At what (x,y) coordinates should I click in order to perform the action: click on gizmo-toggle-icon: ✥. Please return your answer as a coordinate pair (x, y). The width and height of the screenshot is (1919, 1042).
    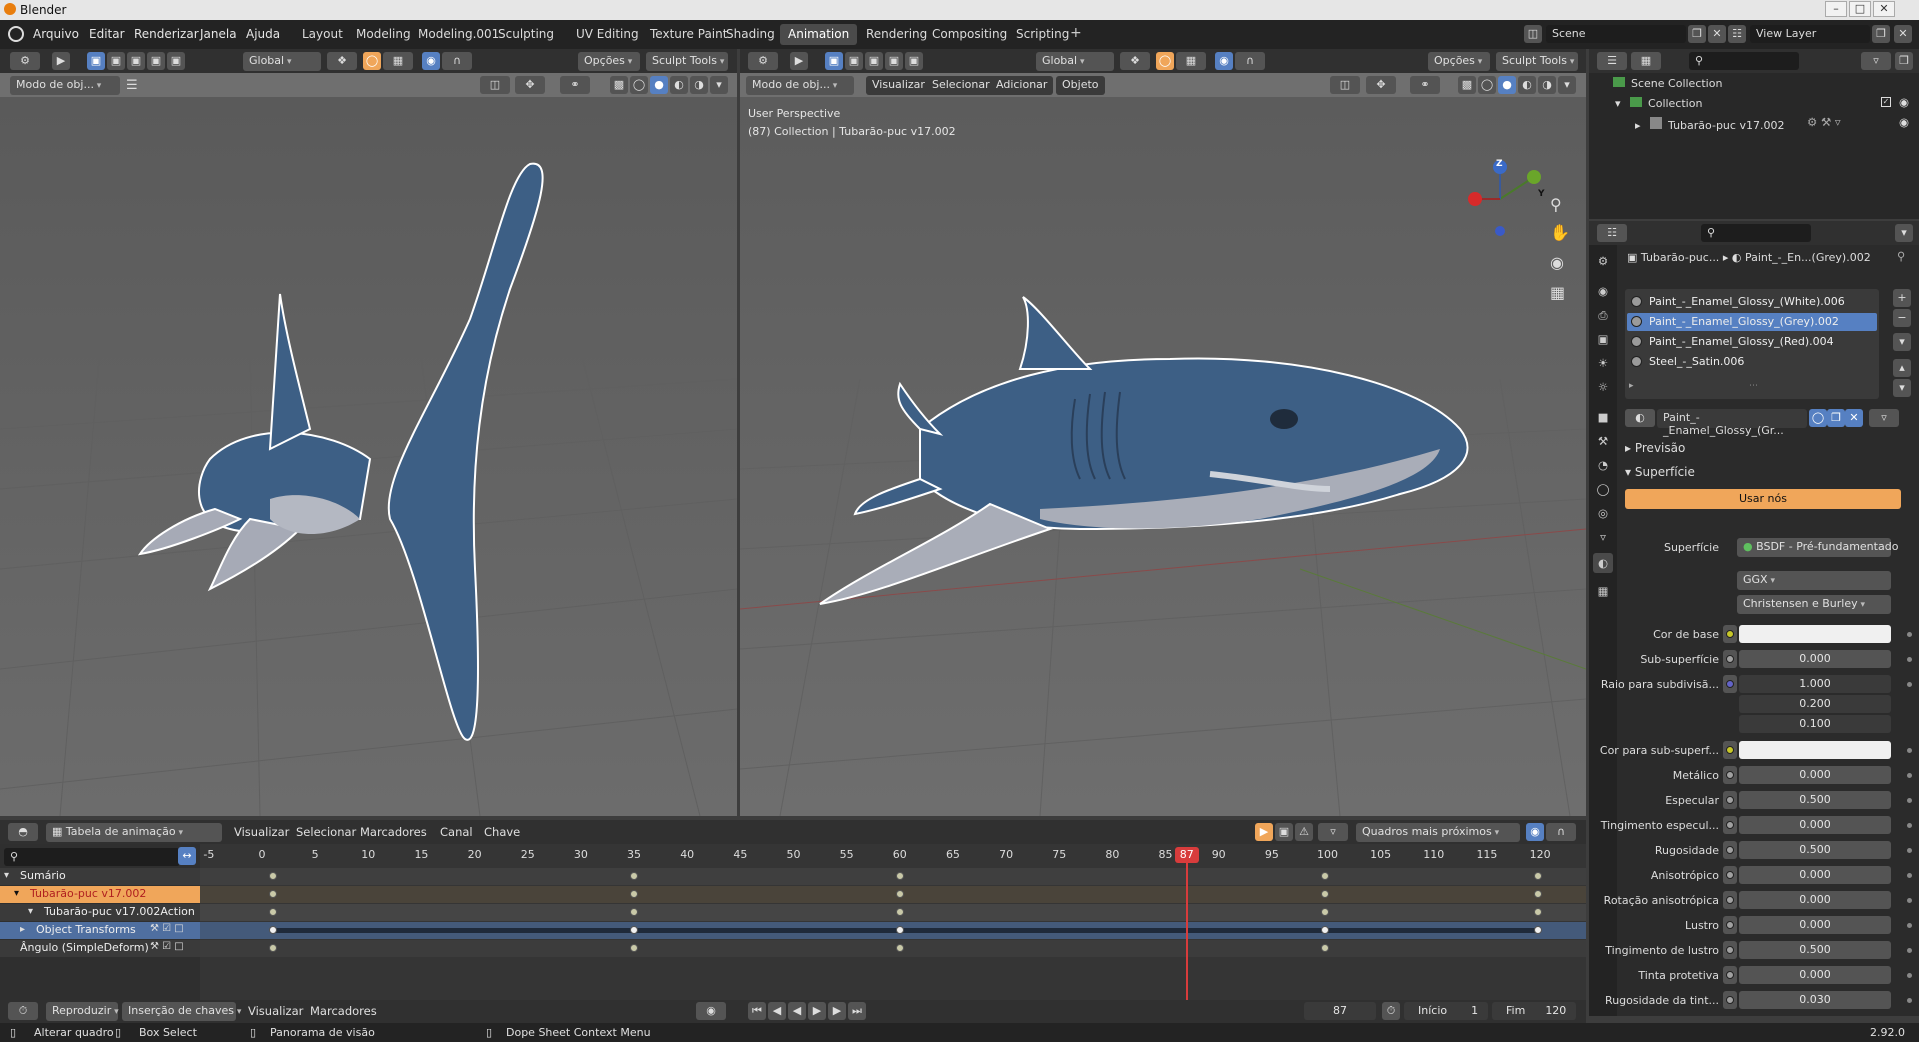
    Looking at the image, I should click on (1381, 85).